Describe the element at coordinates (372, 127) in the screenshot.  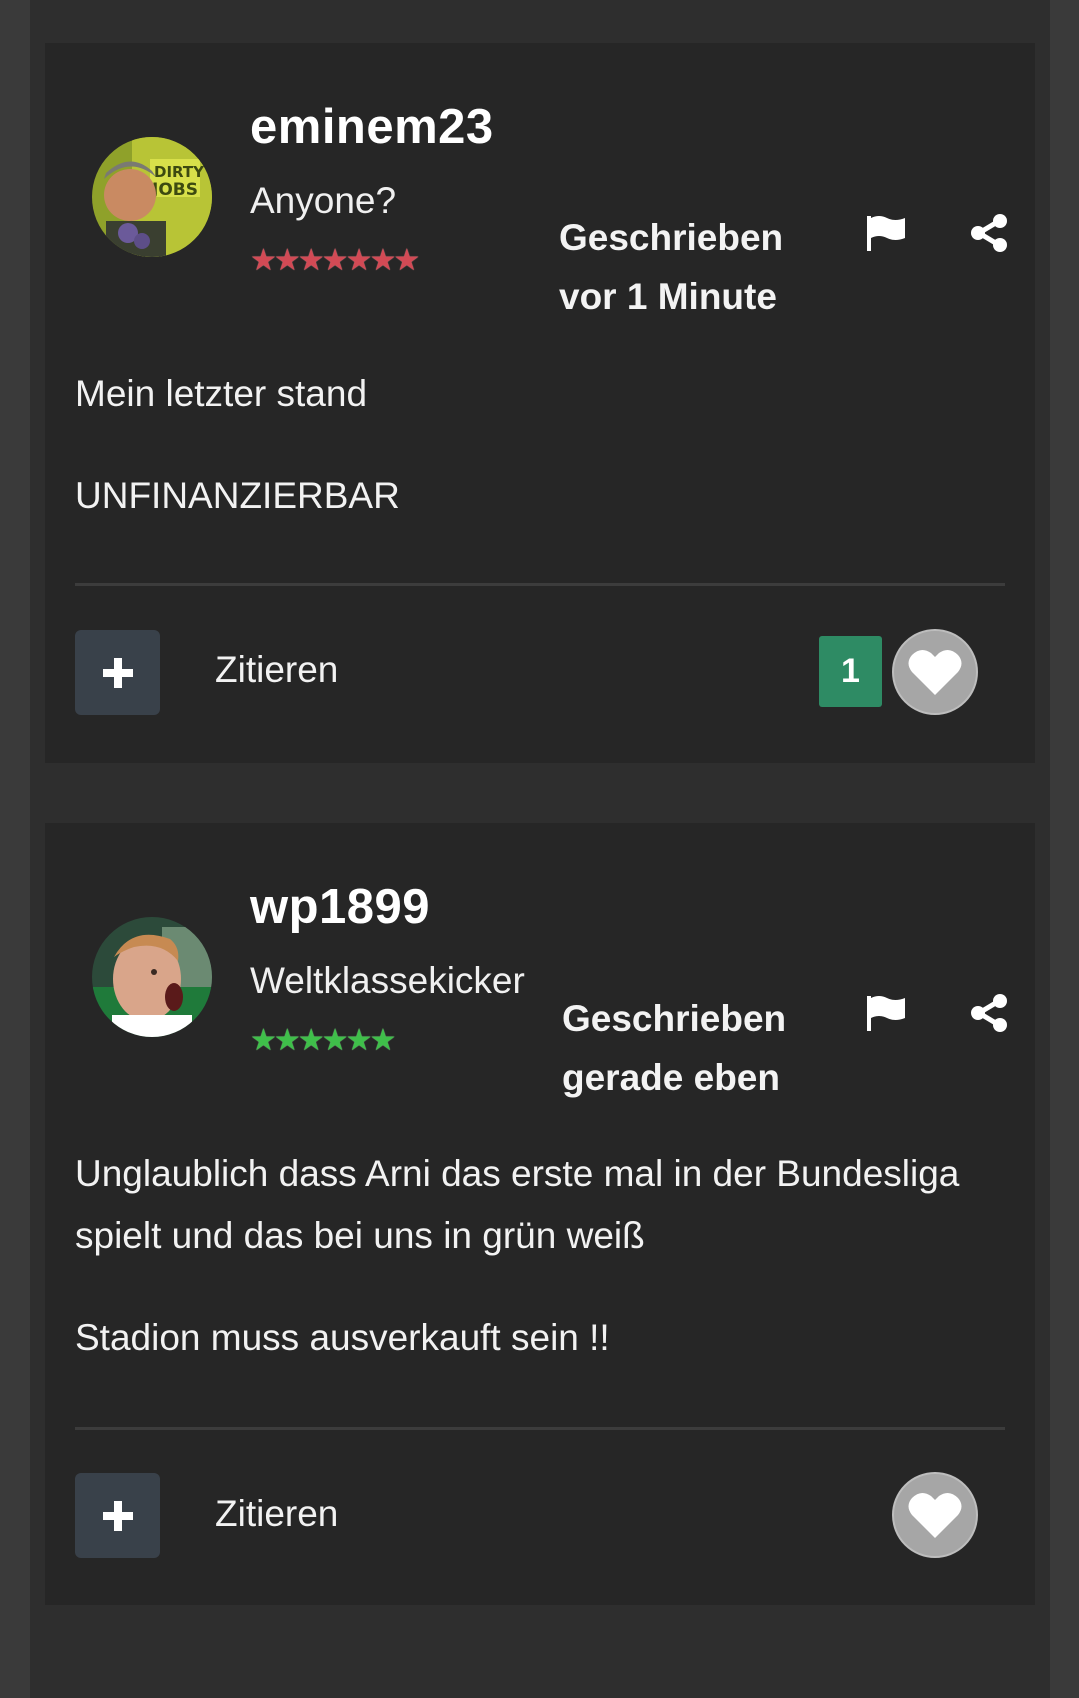
I see `username: eminem23` at that location.